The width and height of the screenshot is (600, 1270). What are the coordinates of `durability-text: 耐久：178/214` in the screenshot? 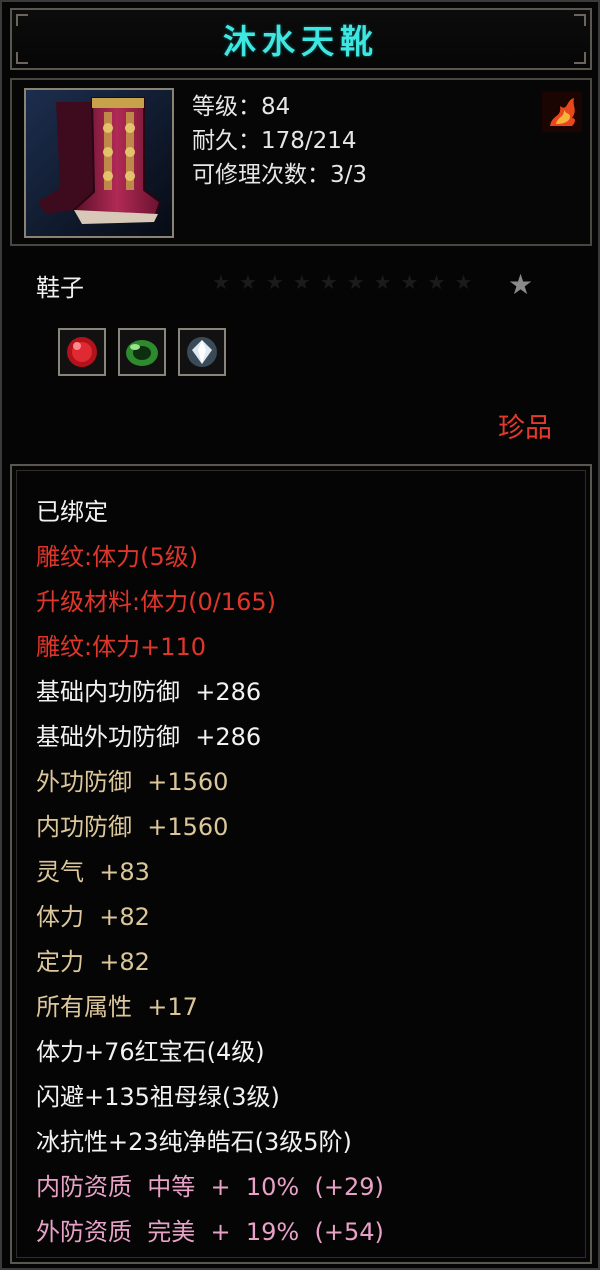 It's located at (274, 141).